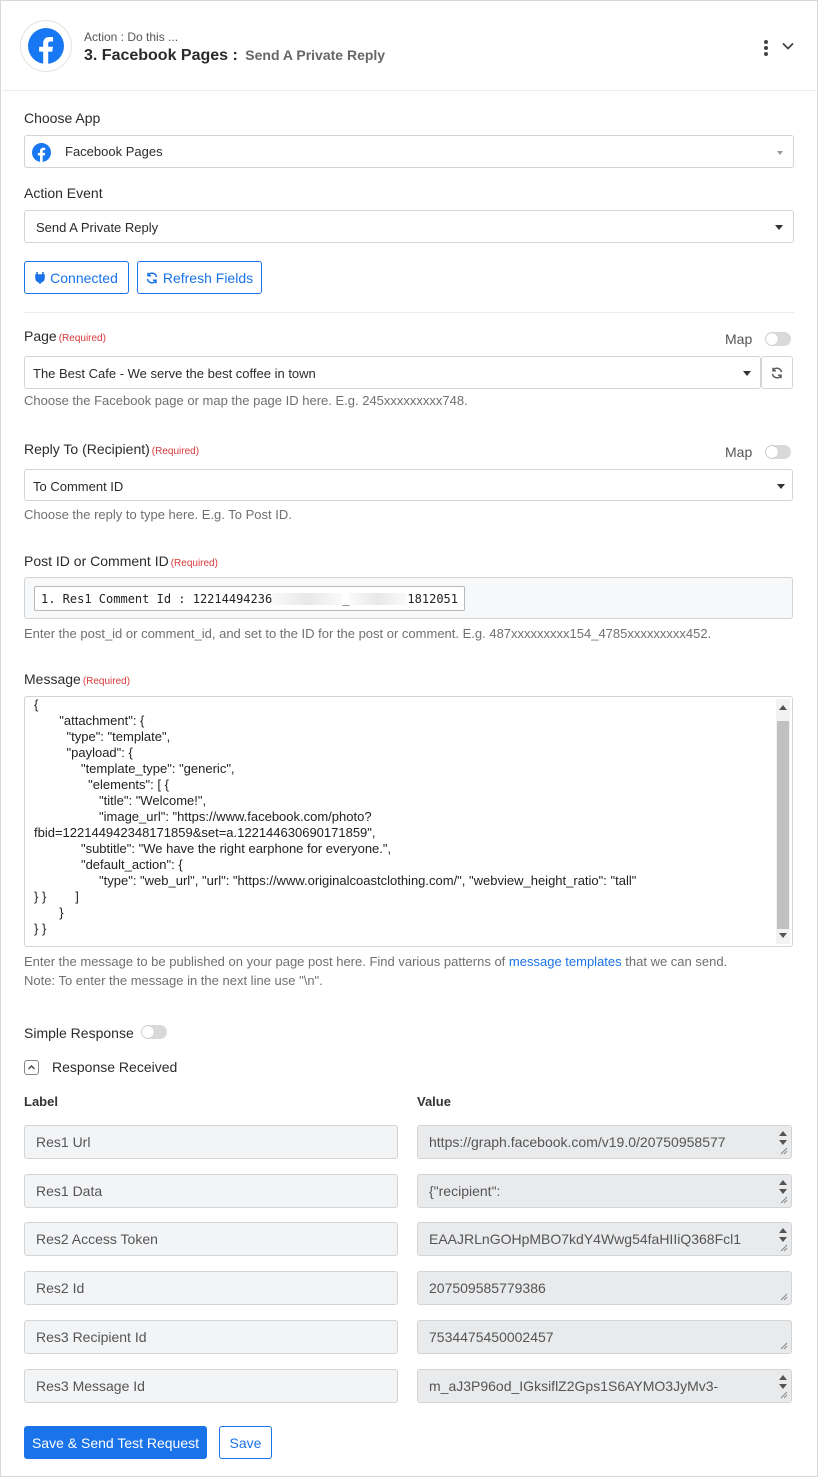  What do you see at coordinates (307, 598) in the screenshot?
I see `redacted-region` at bounding box center [307, 598].